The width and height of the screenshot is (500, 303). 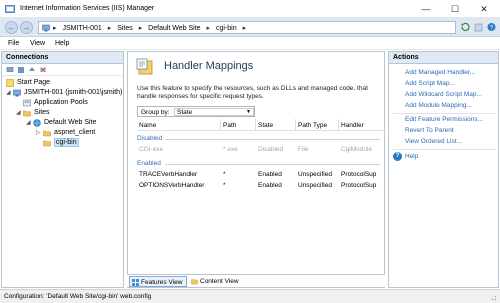 What do you see at coordinates (27, 103) in the screenshot?
I see `application-pools-icon` at bounding box center [27, 103].